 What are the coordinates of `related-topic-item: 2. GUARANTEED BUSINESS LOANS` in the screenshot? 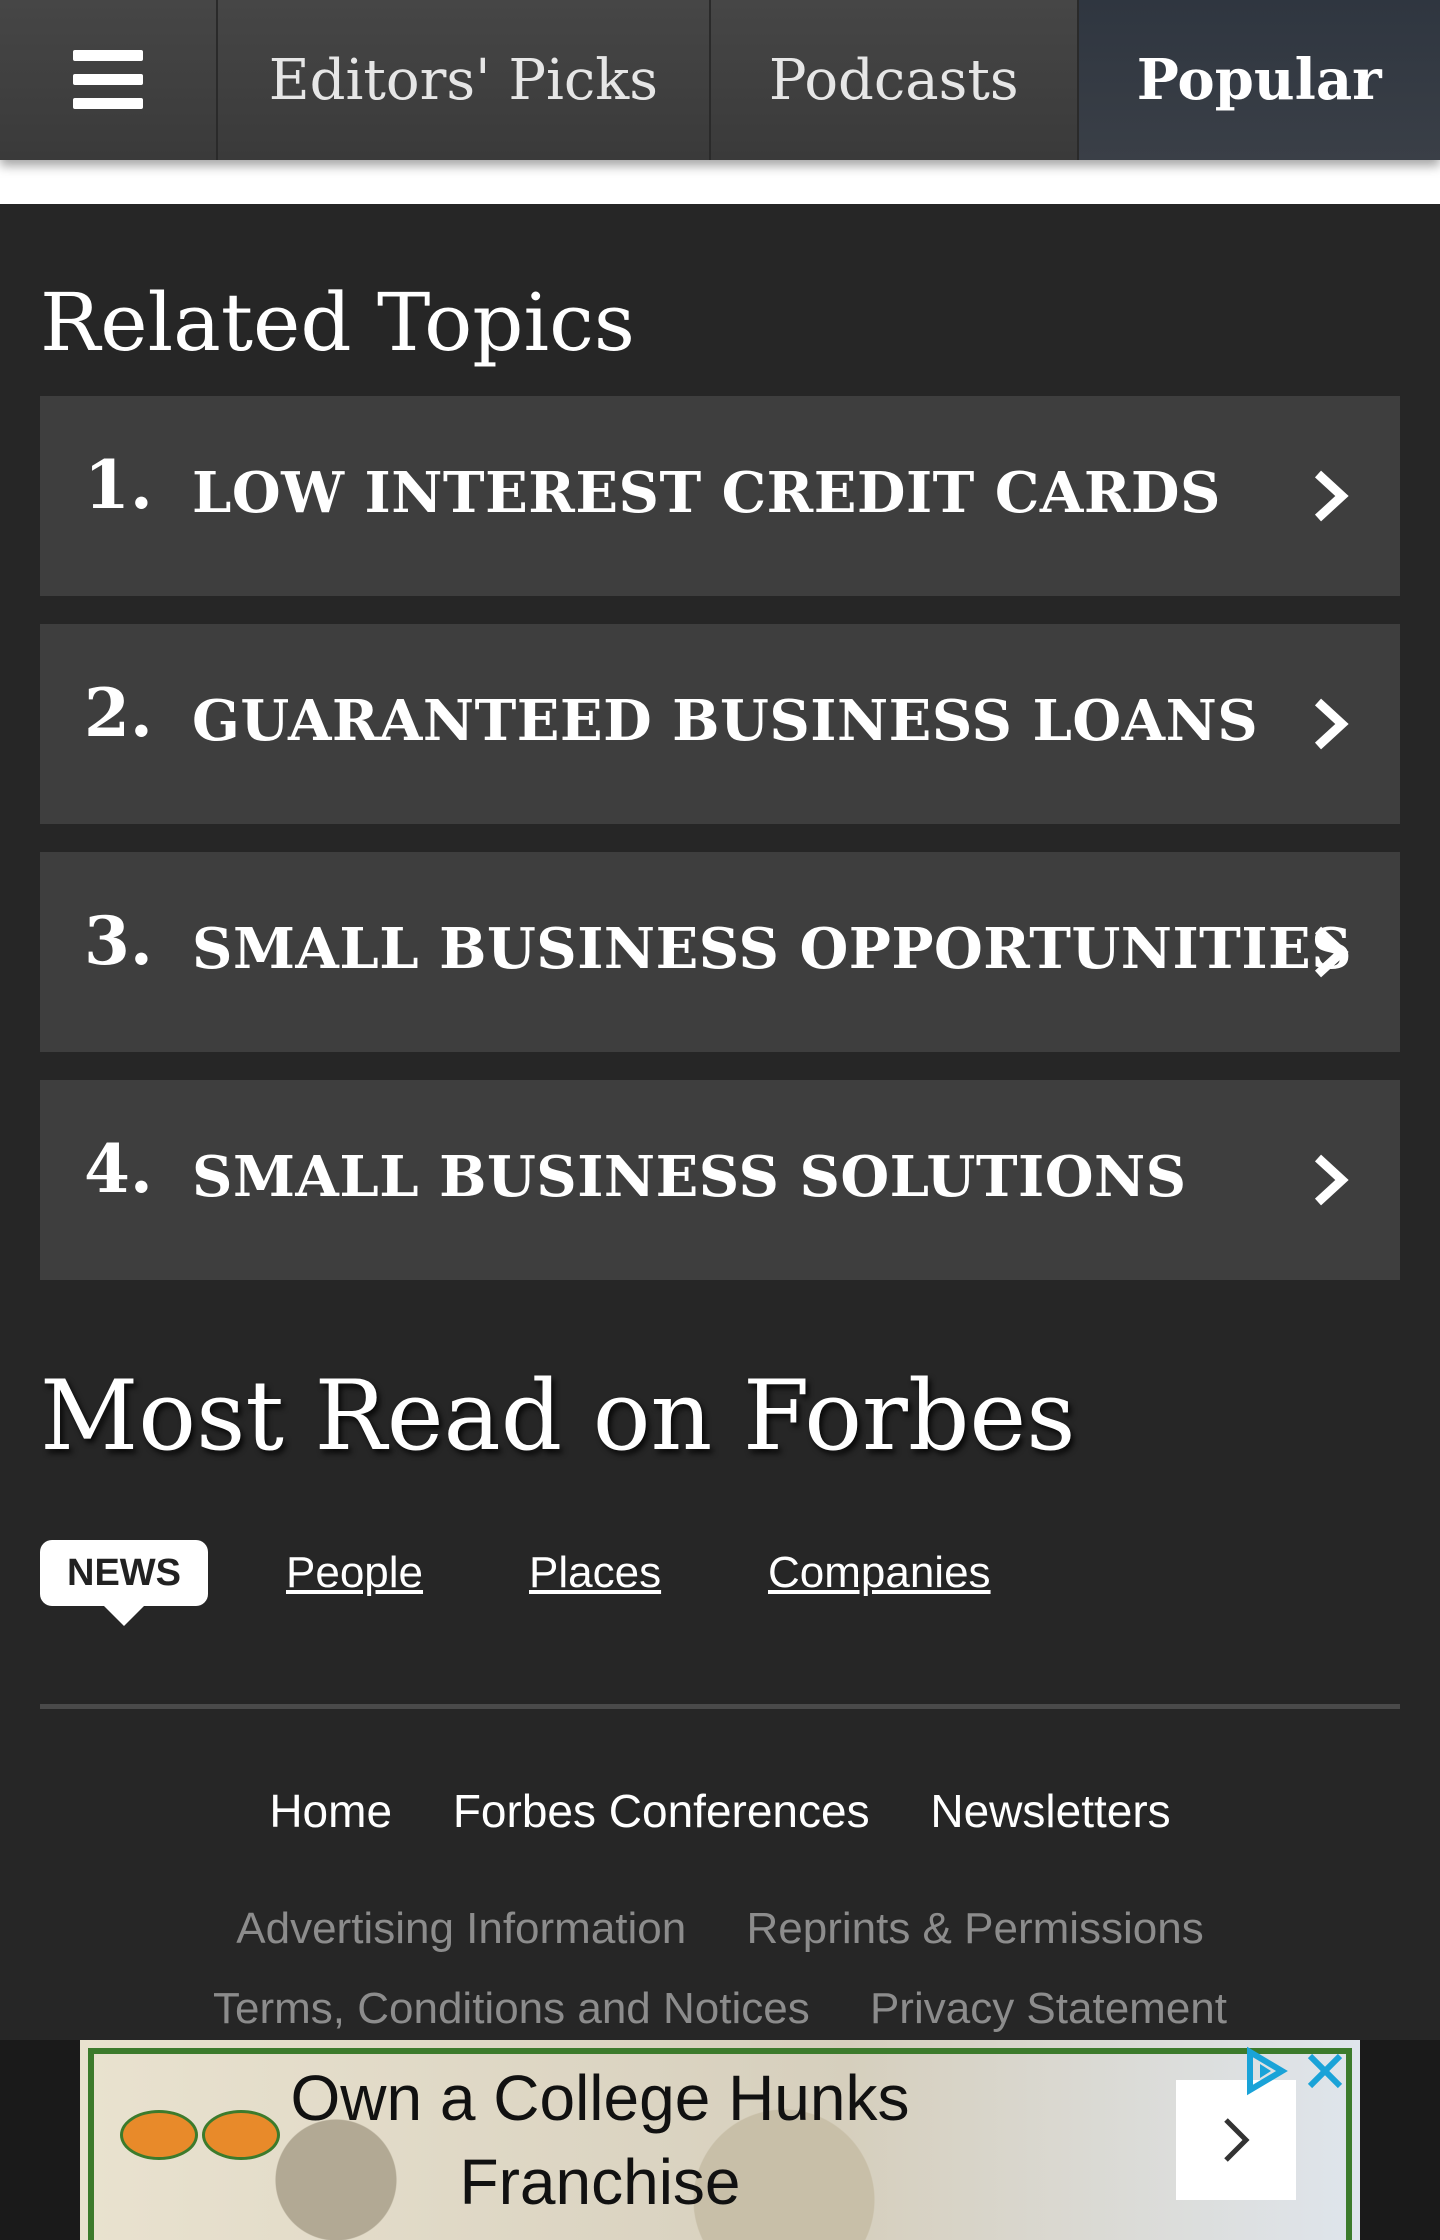 It's located at (720, 724).